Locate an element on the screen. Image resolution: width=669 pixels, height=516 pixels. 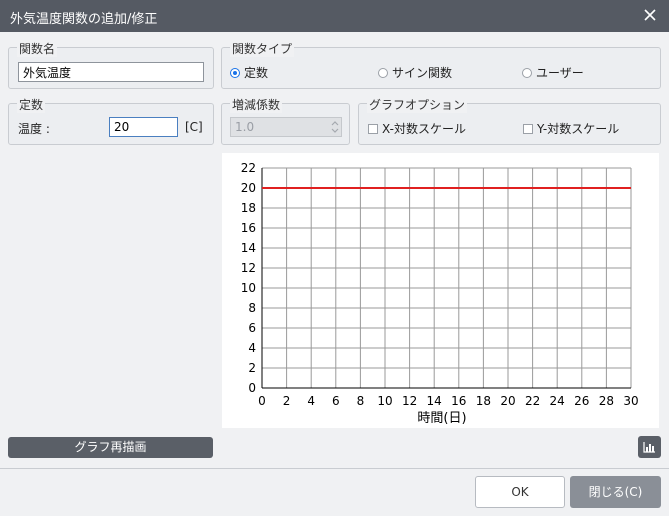
x-tick-label: 0 is located at coordinates (262, 401).